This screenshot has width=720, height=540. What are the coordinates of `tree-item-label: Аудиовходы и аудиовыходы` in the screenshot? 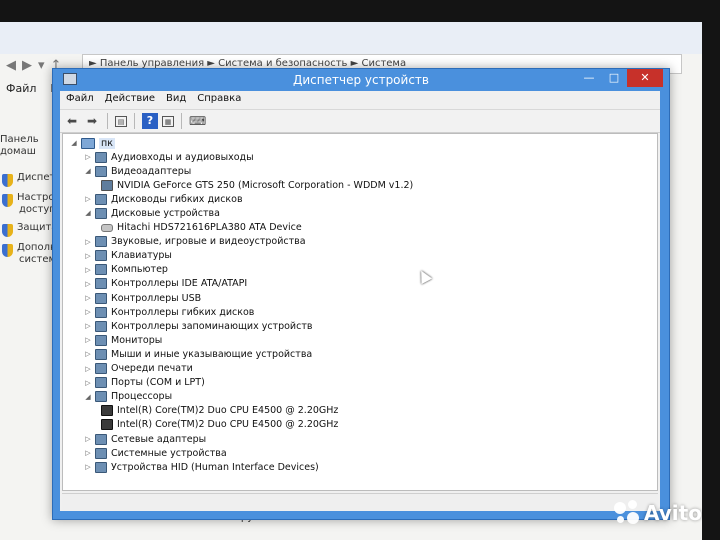 It's located at (182, 157).